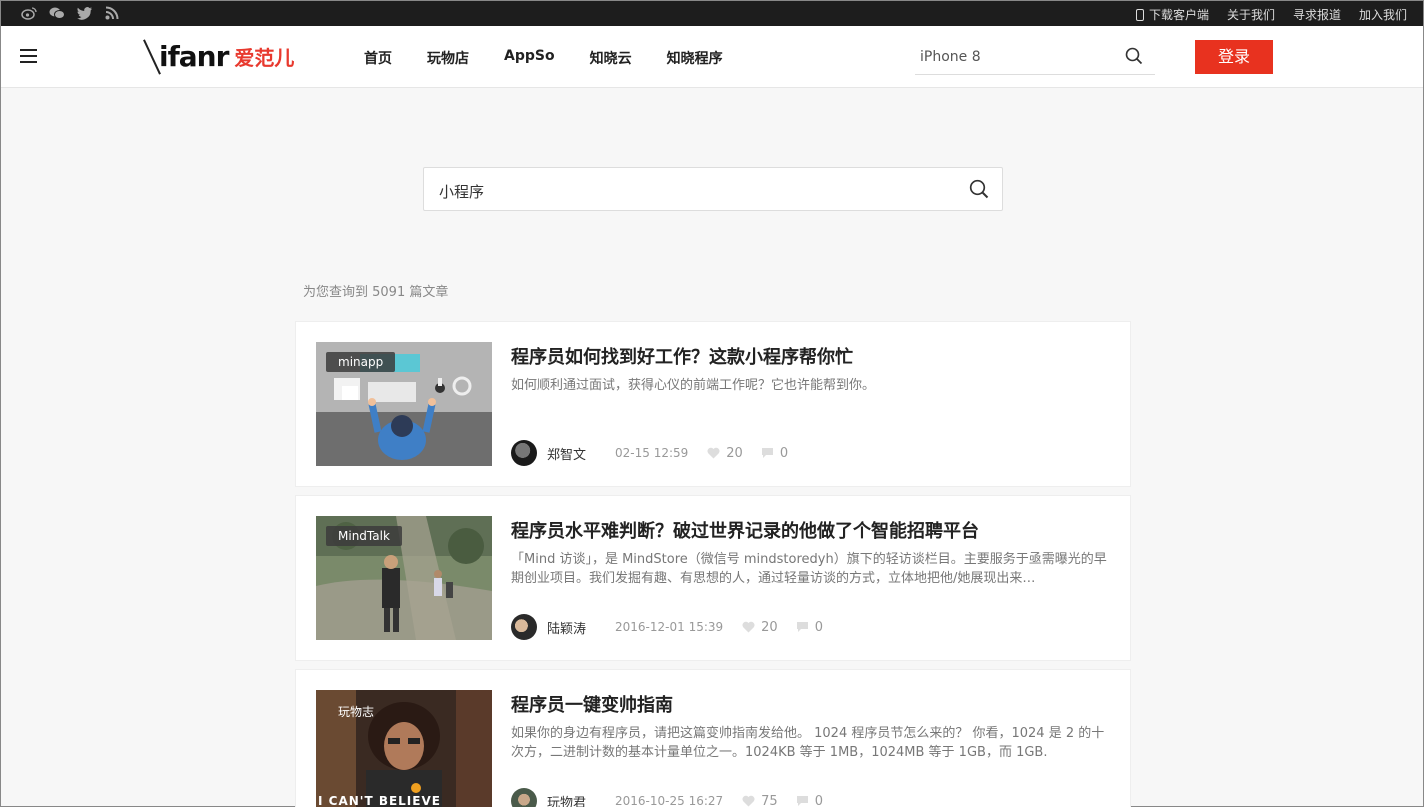  Describe the element at coordinates (712, 13) in the screenshot. I see `top-bar: 下载客户端 关于我们 寻求报道 加入我们` at that location.